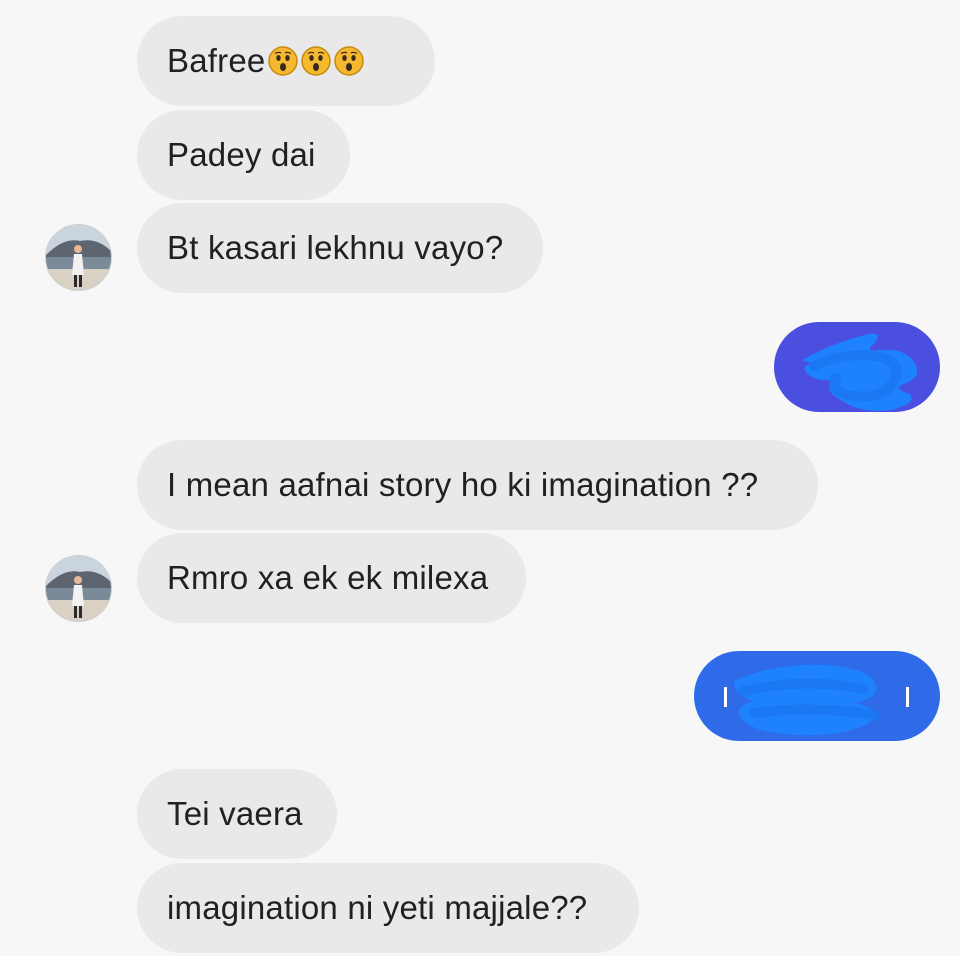  I want to click on message-text: imagination ni yeti majjale??, so click(377, 907).